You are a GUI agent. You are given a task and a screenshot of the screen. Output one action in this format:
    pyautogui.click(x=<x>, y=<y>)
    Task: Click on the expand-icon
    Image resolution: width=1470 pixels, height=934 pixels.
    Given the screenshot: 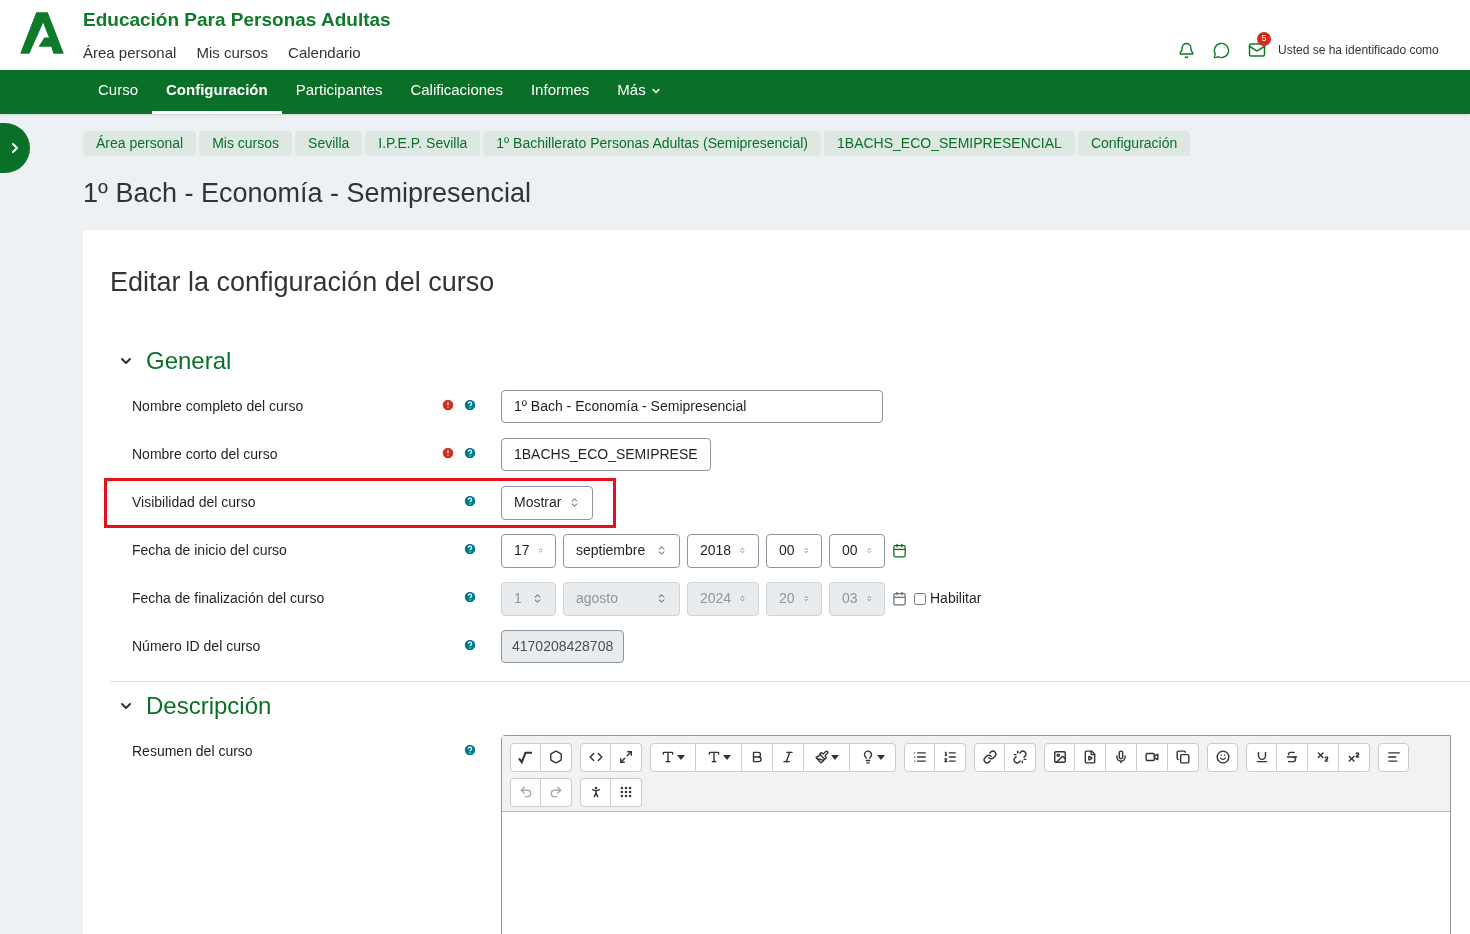 What is the action you would take?
    pyautogui.click(x=626, y=757)
    